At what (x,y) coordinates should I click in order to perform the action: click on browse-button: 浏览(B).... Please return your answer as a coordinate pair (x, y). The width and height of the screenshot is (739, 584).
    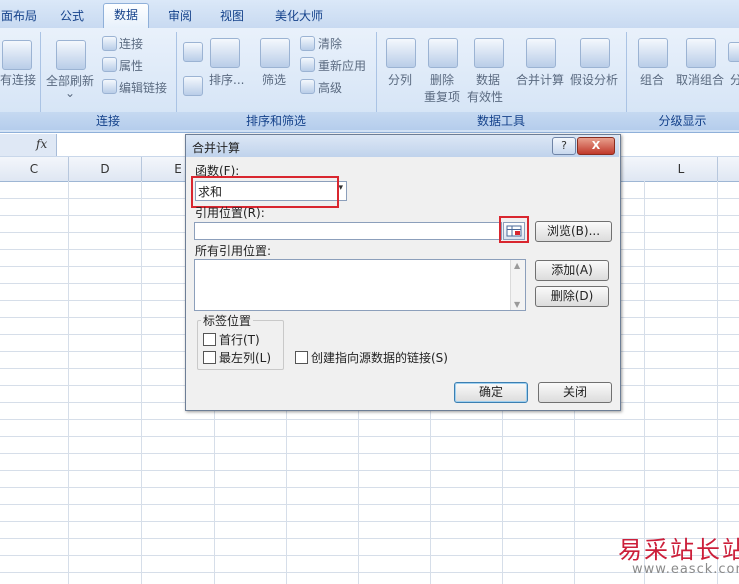
    Looking at the image, I should click on (573, 231).